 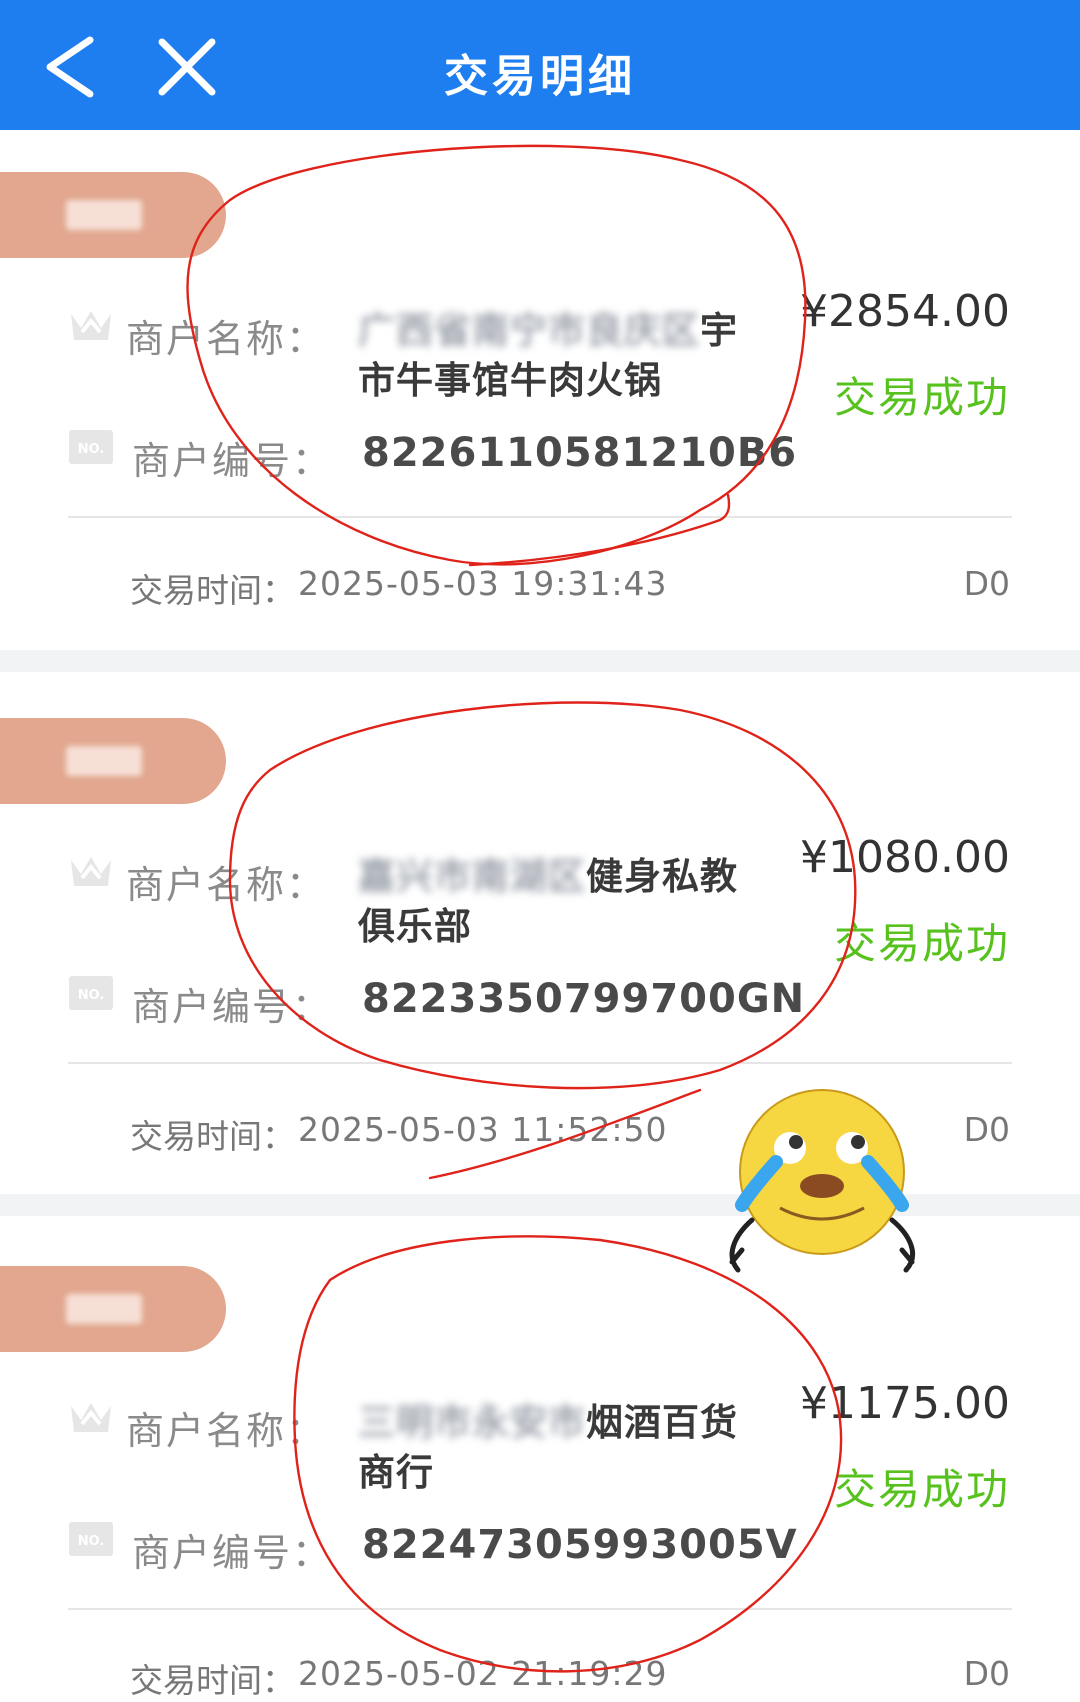 I want to click on amount: ¥2854.00, so click(x=905, y=311).